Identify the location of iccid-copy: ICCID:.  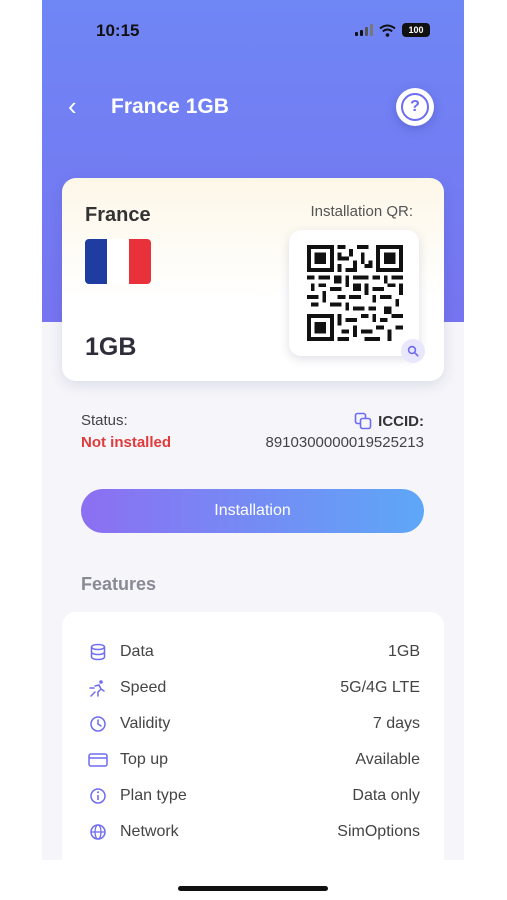
(389, 421).